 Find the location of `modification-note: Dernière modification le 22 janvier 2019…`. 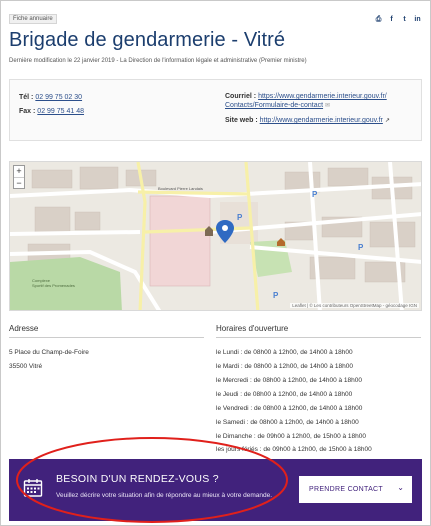

modification-note: Dernière modification le 22 janvier 2019… is located at coordinates (158, 61).